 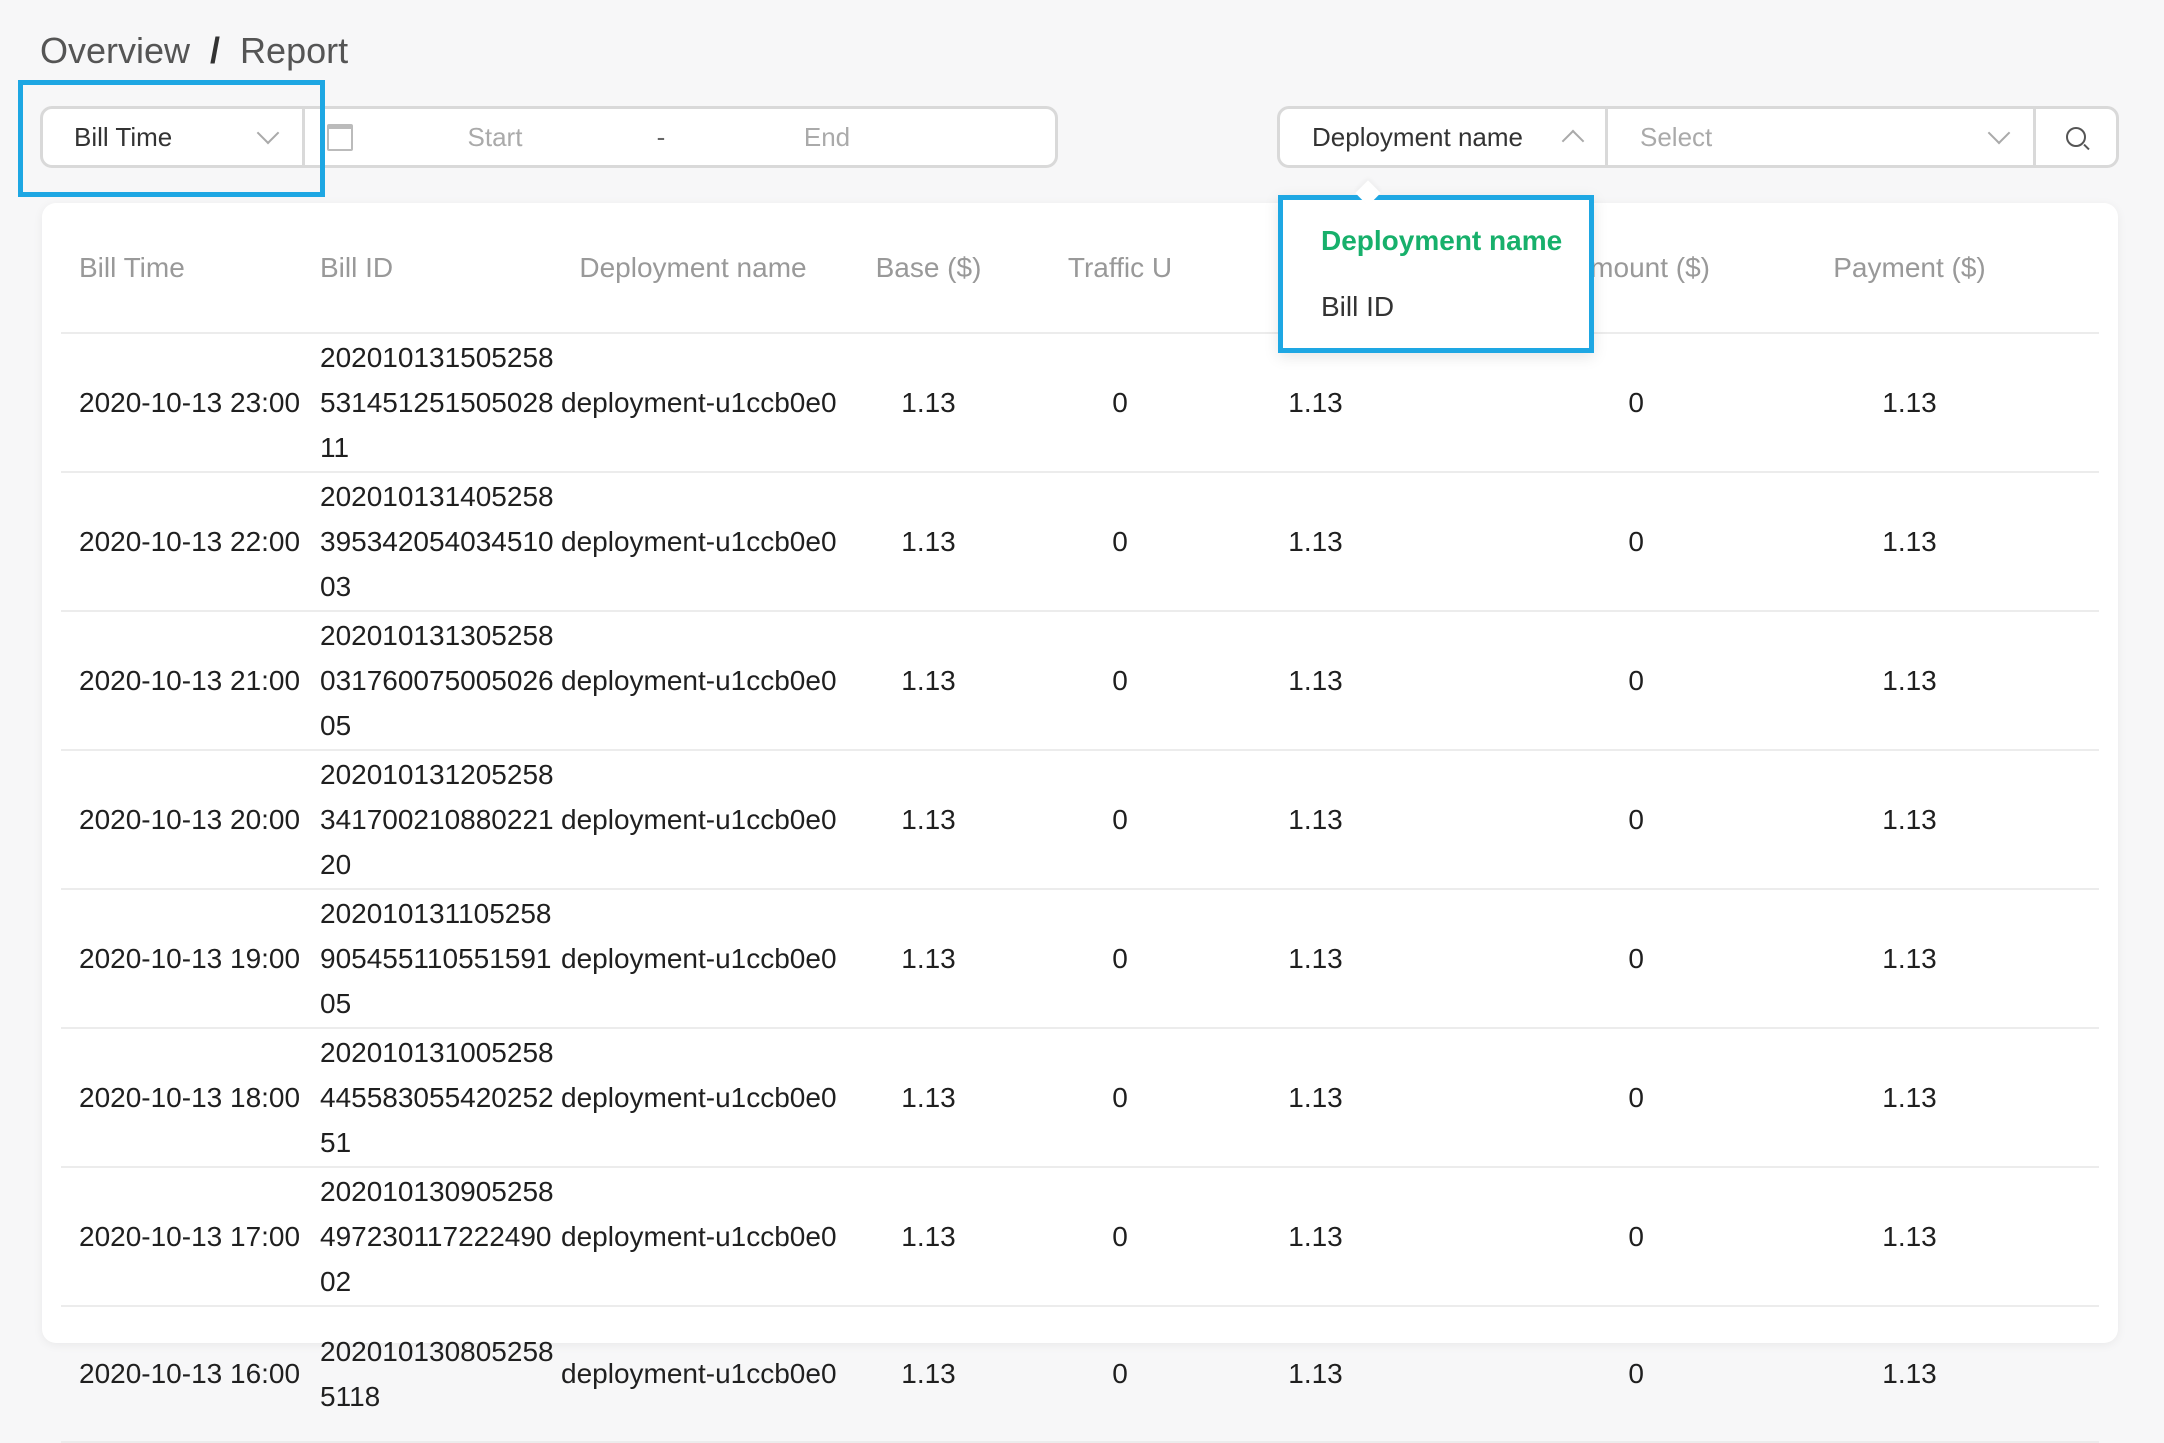 What do you see at coordinates (827, 137) in the screenshot?
I see `date-end-input: End` at bounding box center [827, 137].